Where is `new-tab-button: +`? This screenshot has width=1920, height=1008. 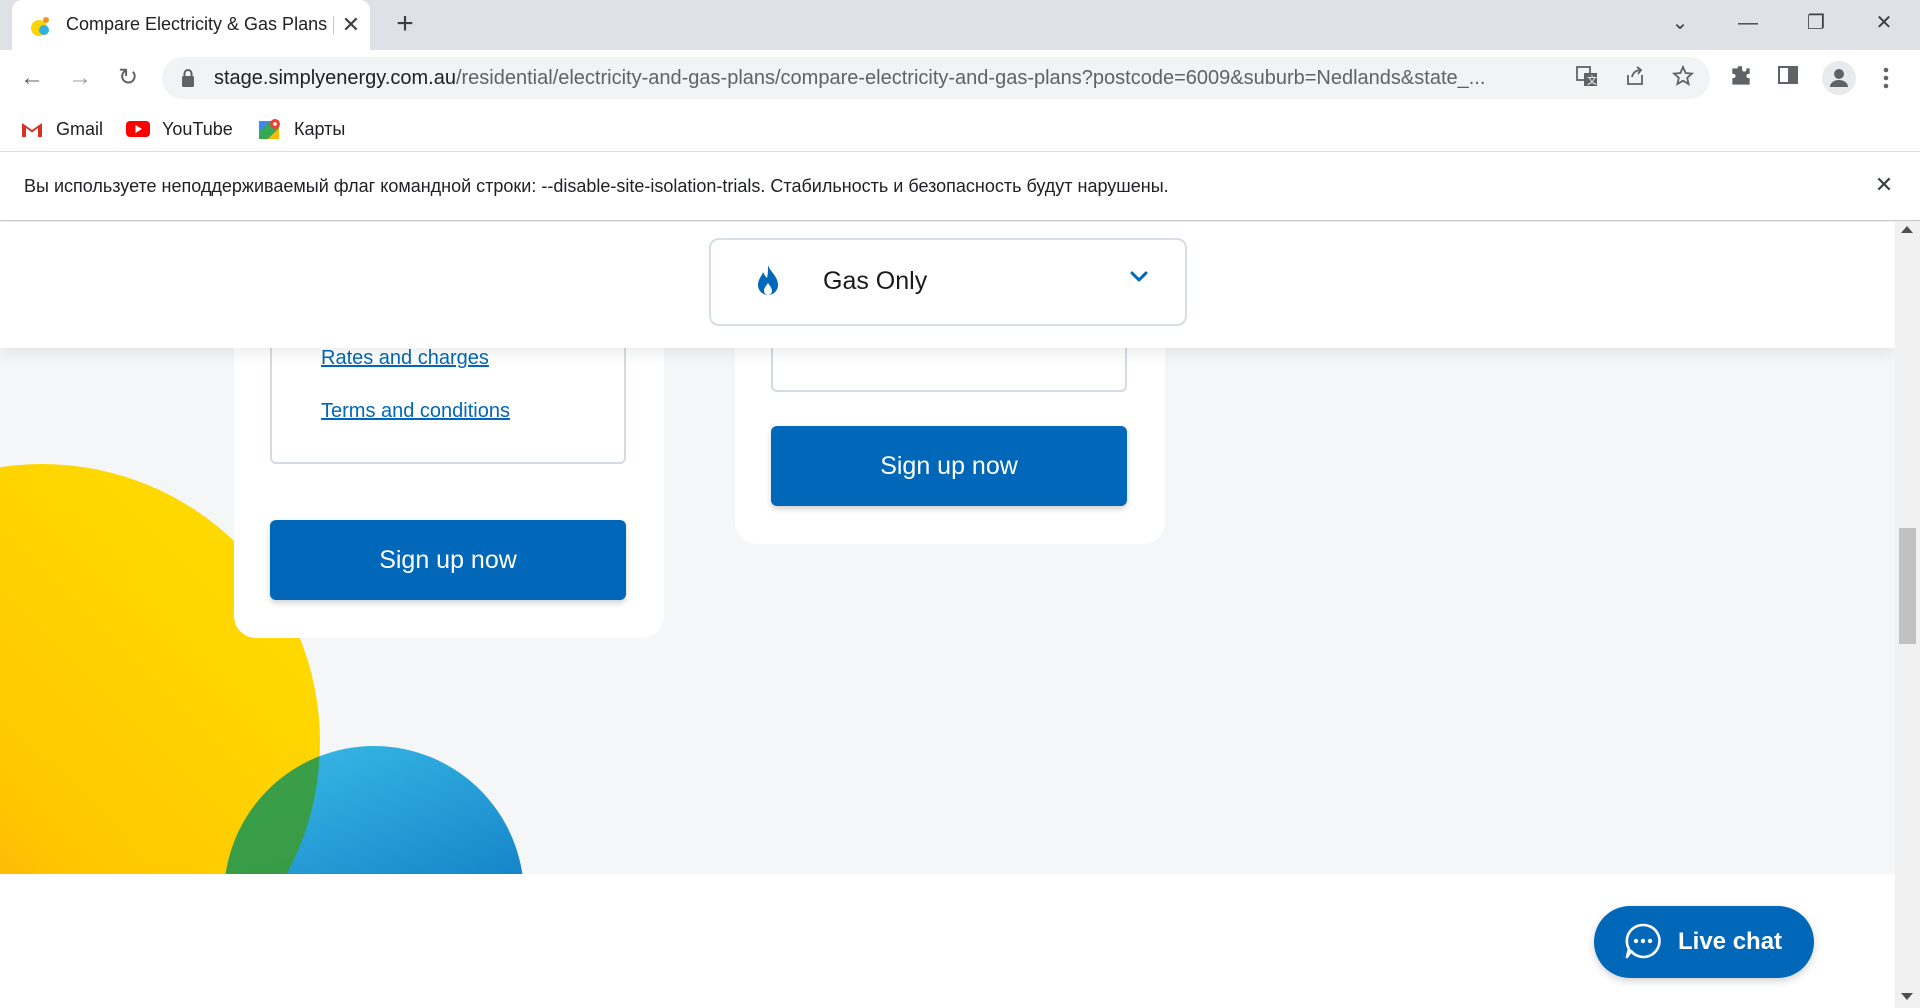
new-tab-button: + is located at coordinates (405, 24).